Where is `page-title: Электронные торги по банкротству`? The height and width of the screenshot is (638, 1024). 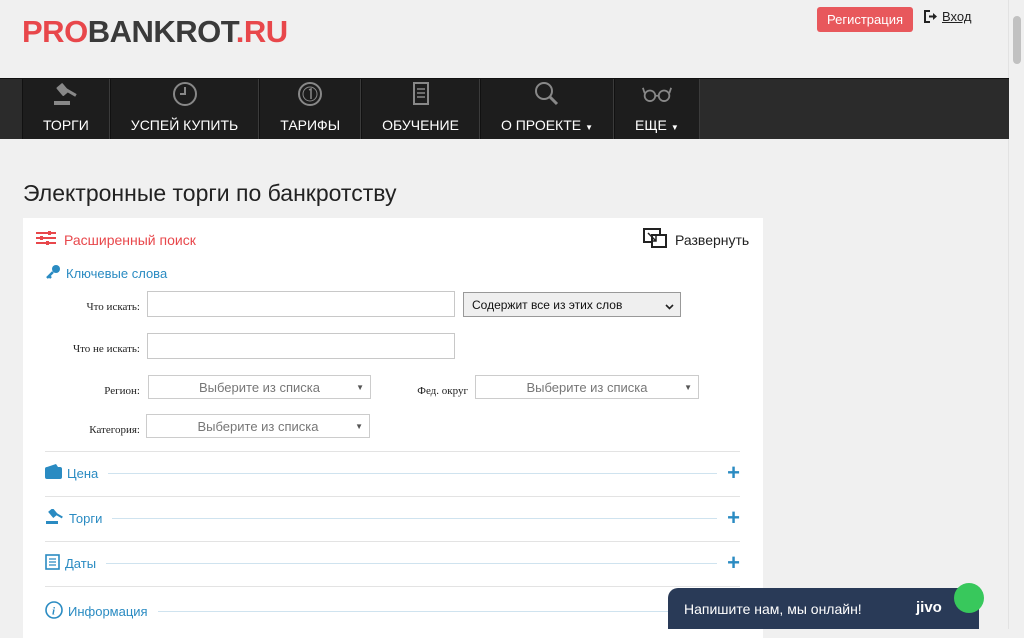
page-title: Электронные торги по банкротству is located at coordinates (210, 193).